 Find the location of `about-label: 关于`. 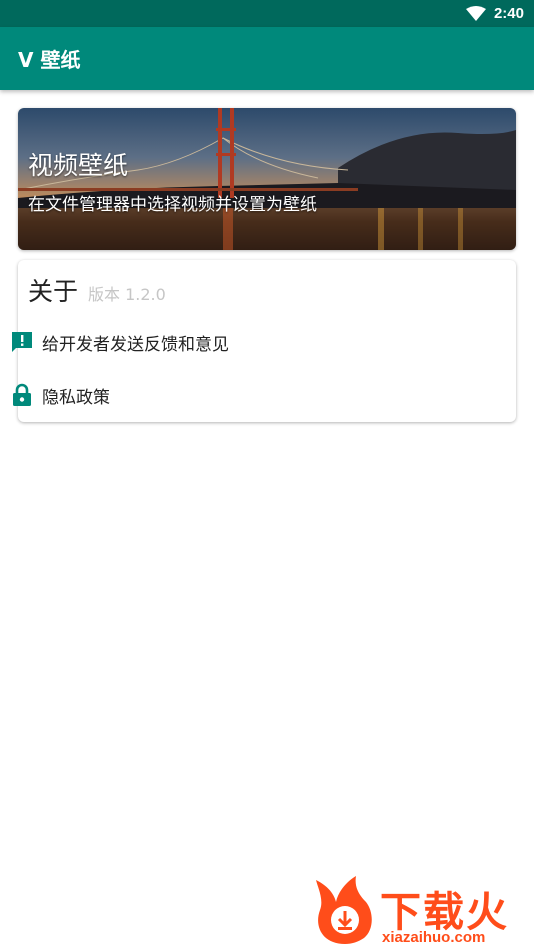

about-label: 关于 is located at coordinates (53, 291).